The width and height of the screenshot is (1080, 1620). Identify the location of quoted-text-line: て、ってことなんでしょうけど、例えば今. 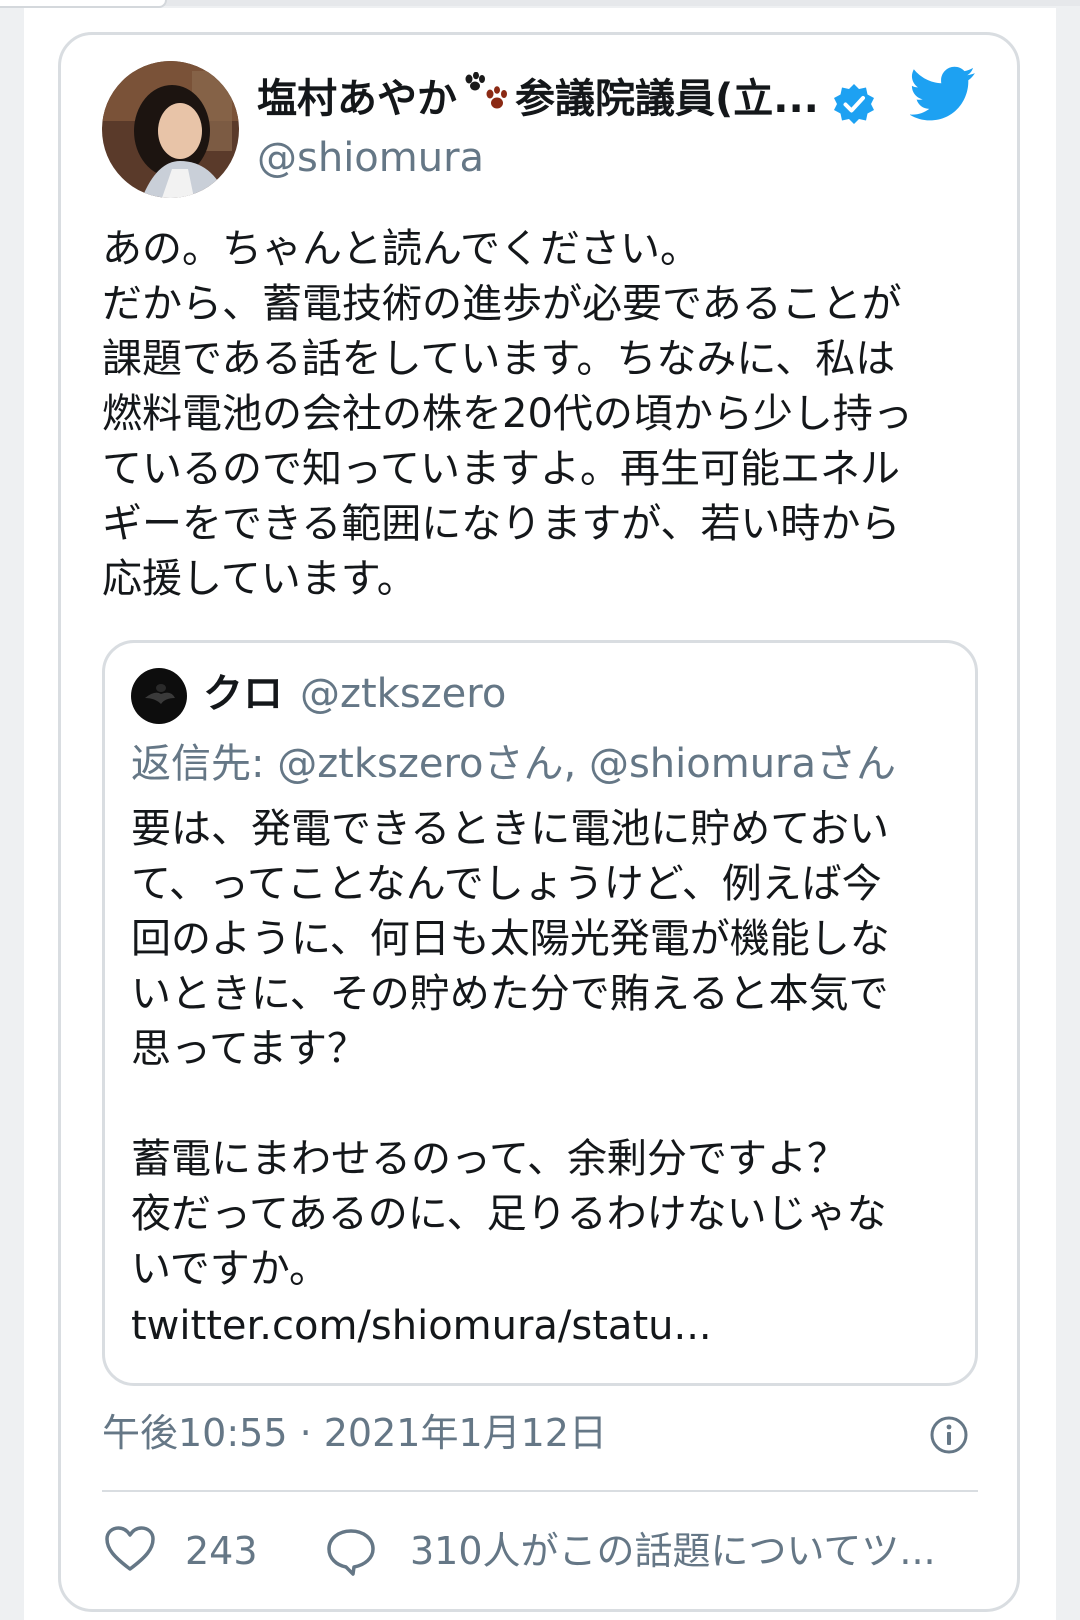
(506, 884).